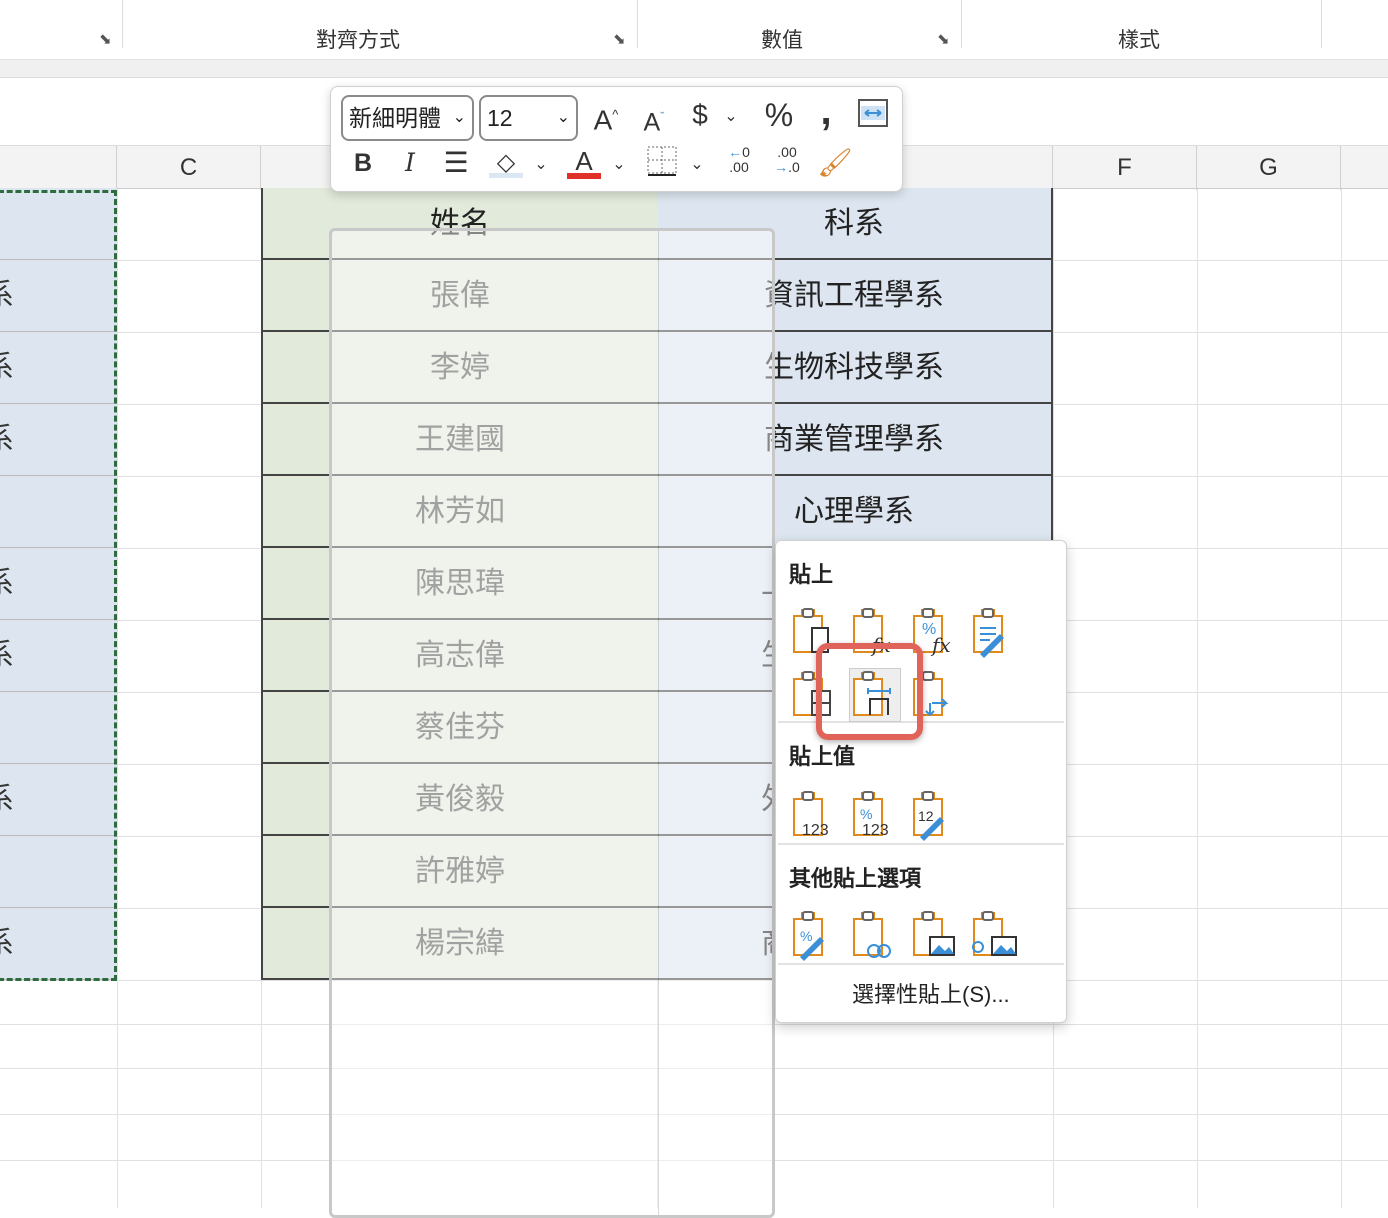  What do you see at coordinates (875, 935) in the screenshot?
I see `paste-link-icon` at bounding box center [875, 935].